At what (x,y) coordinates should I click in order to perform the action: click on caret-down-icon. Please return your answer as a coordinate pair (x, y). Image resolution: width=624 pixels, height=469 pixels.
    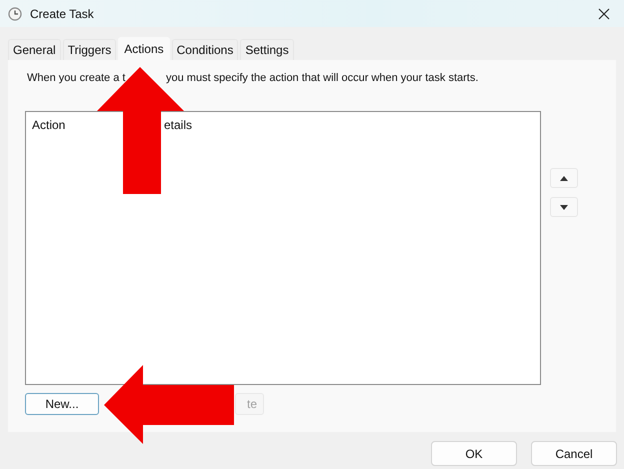
    Looking at the image, I should click on (564, 207).